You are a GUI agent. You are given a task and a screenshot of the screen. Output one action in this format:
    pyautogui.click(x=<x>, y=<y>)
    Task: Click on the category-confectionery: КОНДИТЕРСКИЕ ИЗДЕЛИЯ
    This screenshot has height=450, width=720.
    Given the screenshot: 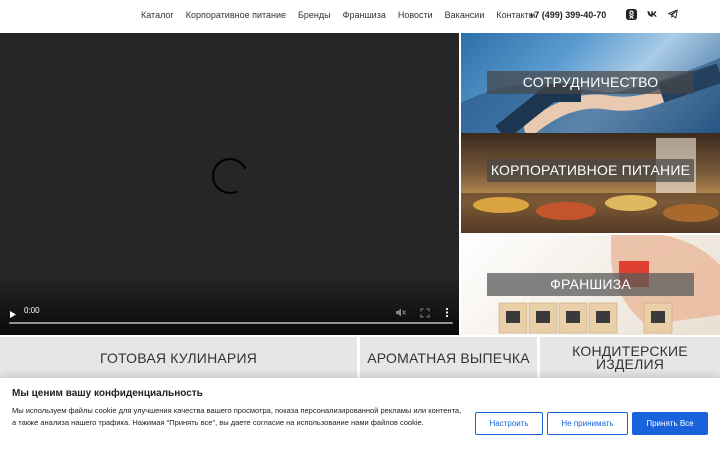 What is the action you would take?
    pyautogui.click(x=630, y=358)
    